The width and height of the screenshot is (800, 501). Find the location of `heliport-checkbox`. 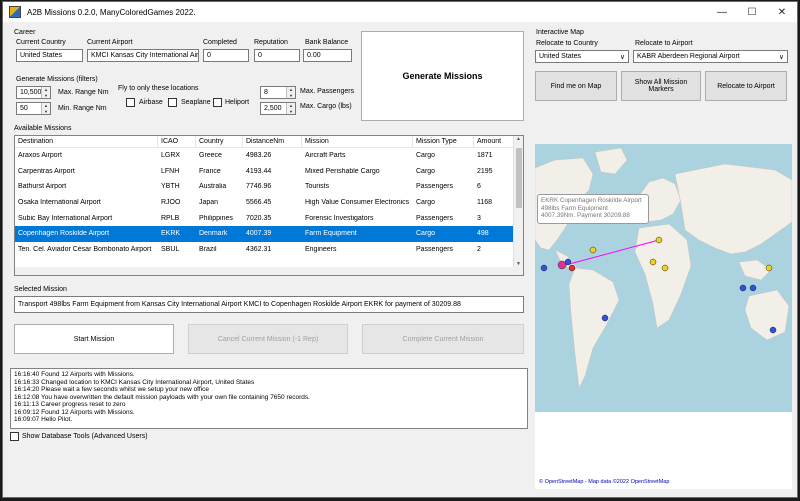

heliport-checkbox is located at coordinates (217, 102).